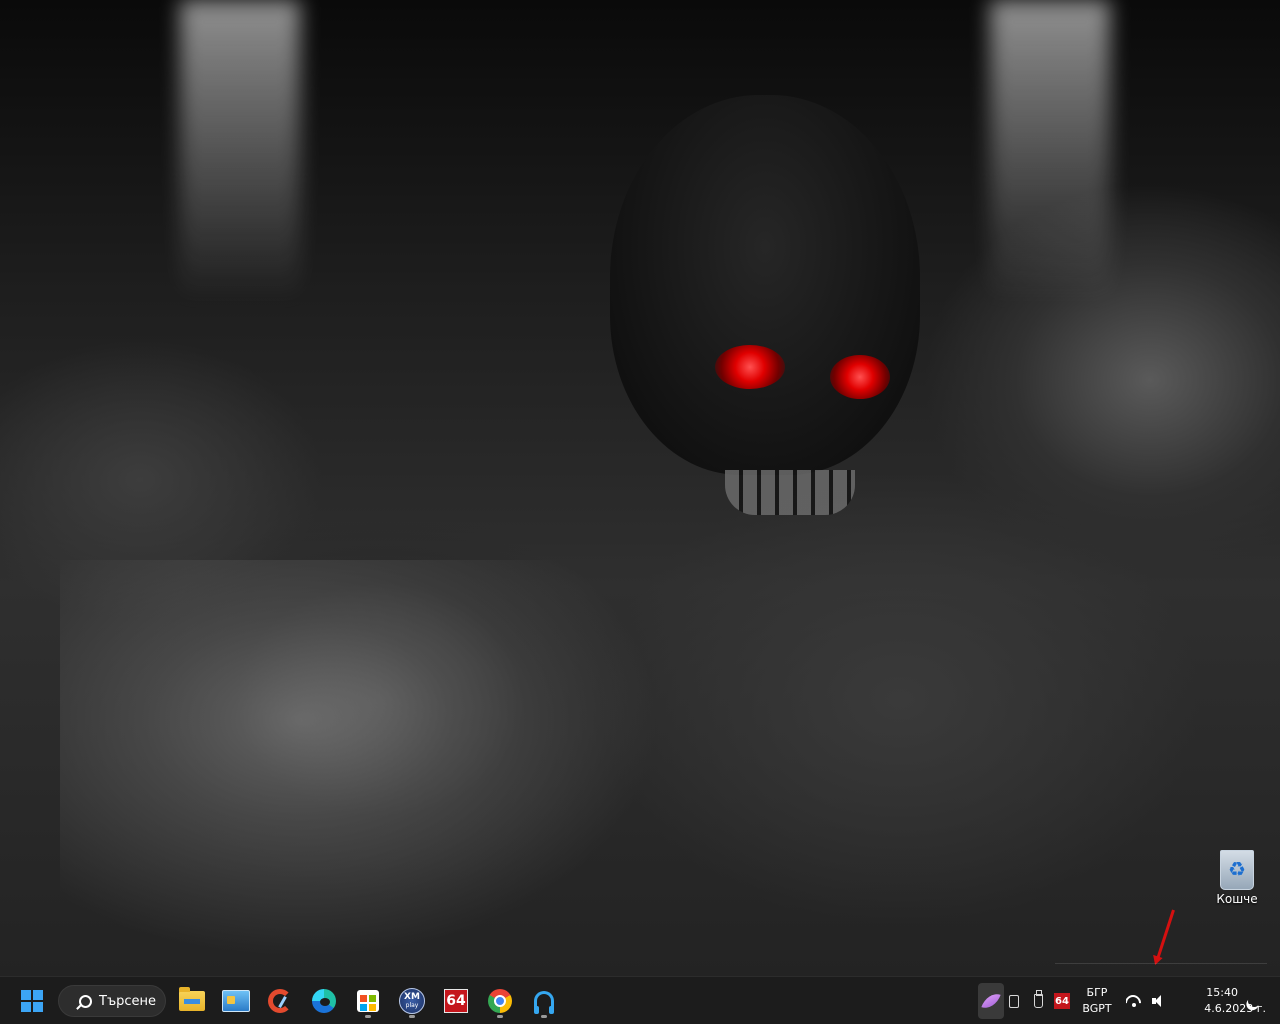 Image resolution: width=1280 pixels, height=1024 pixels. I want to click on language-code: БГР, so click(1097, 992).